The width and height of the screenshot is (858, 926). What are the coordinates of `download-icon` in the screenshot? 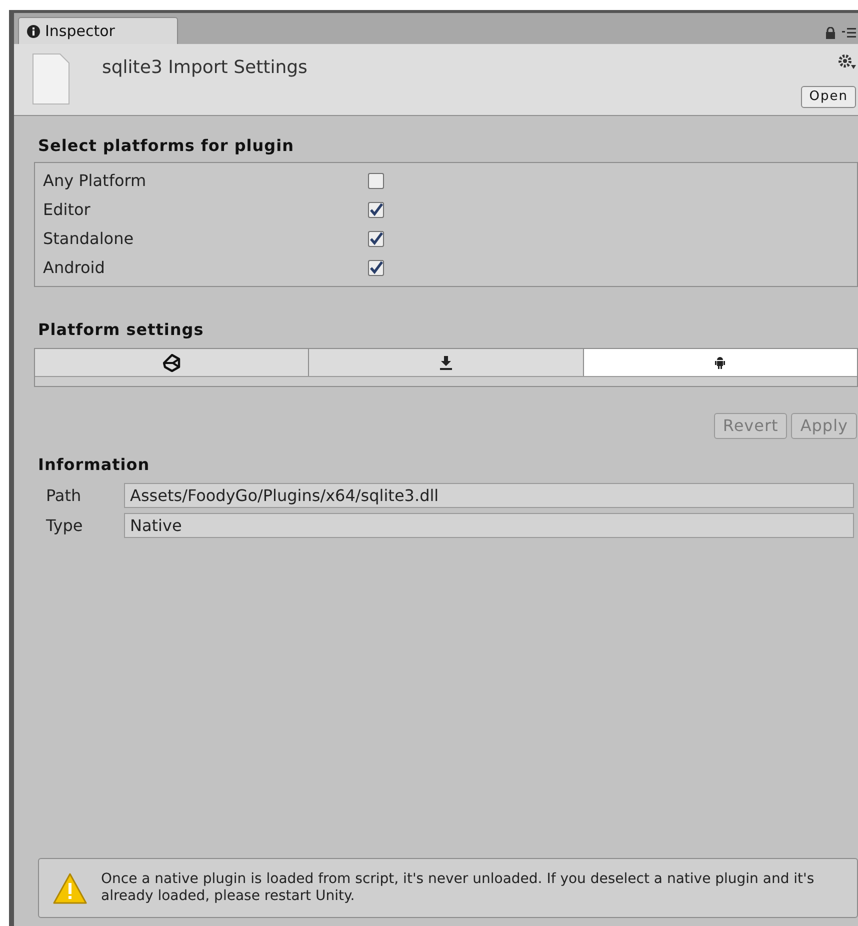 It's located at (446, 363).